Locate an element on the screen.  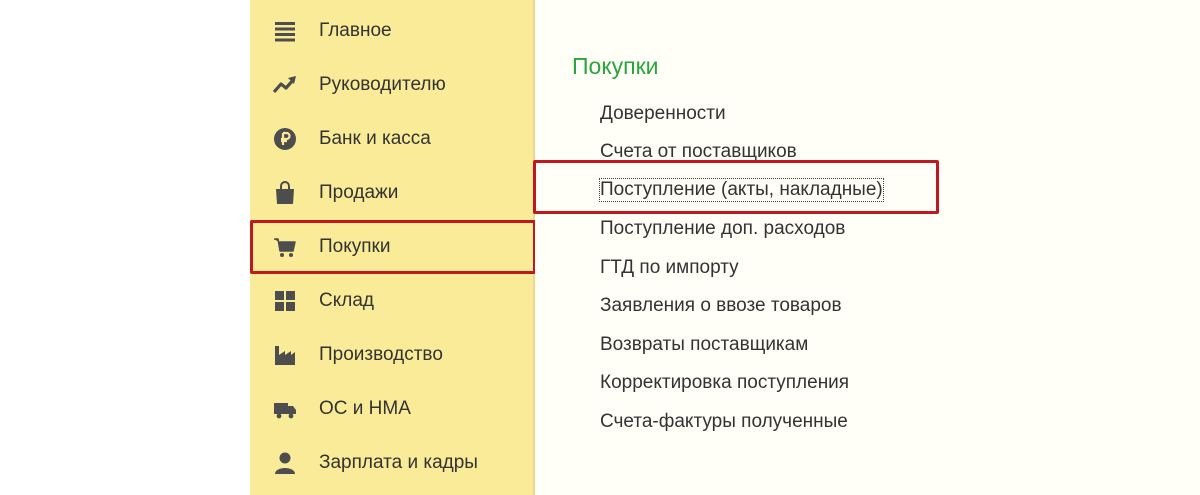
sidebar-item-payroll: Зарплата и кадры is located at coordinates (391, 463).